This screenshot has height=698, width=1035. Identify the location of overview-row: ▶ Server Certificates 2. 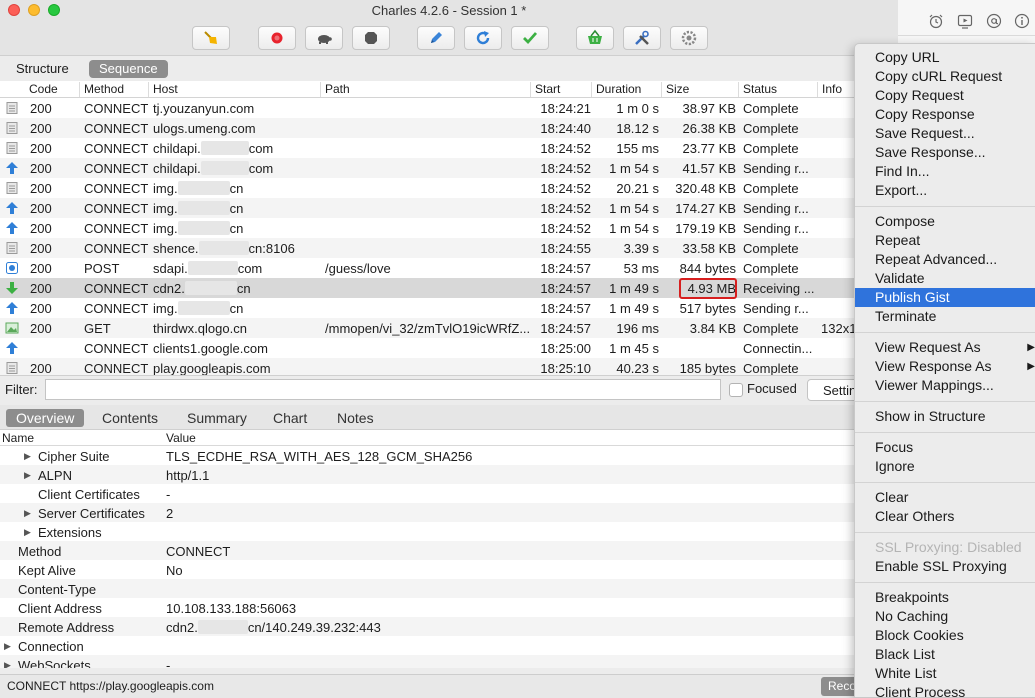
(427, 512).